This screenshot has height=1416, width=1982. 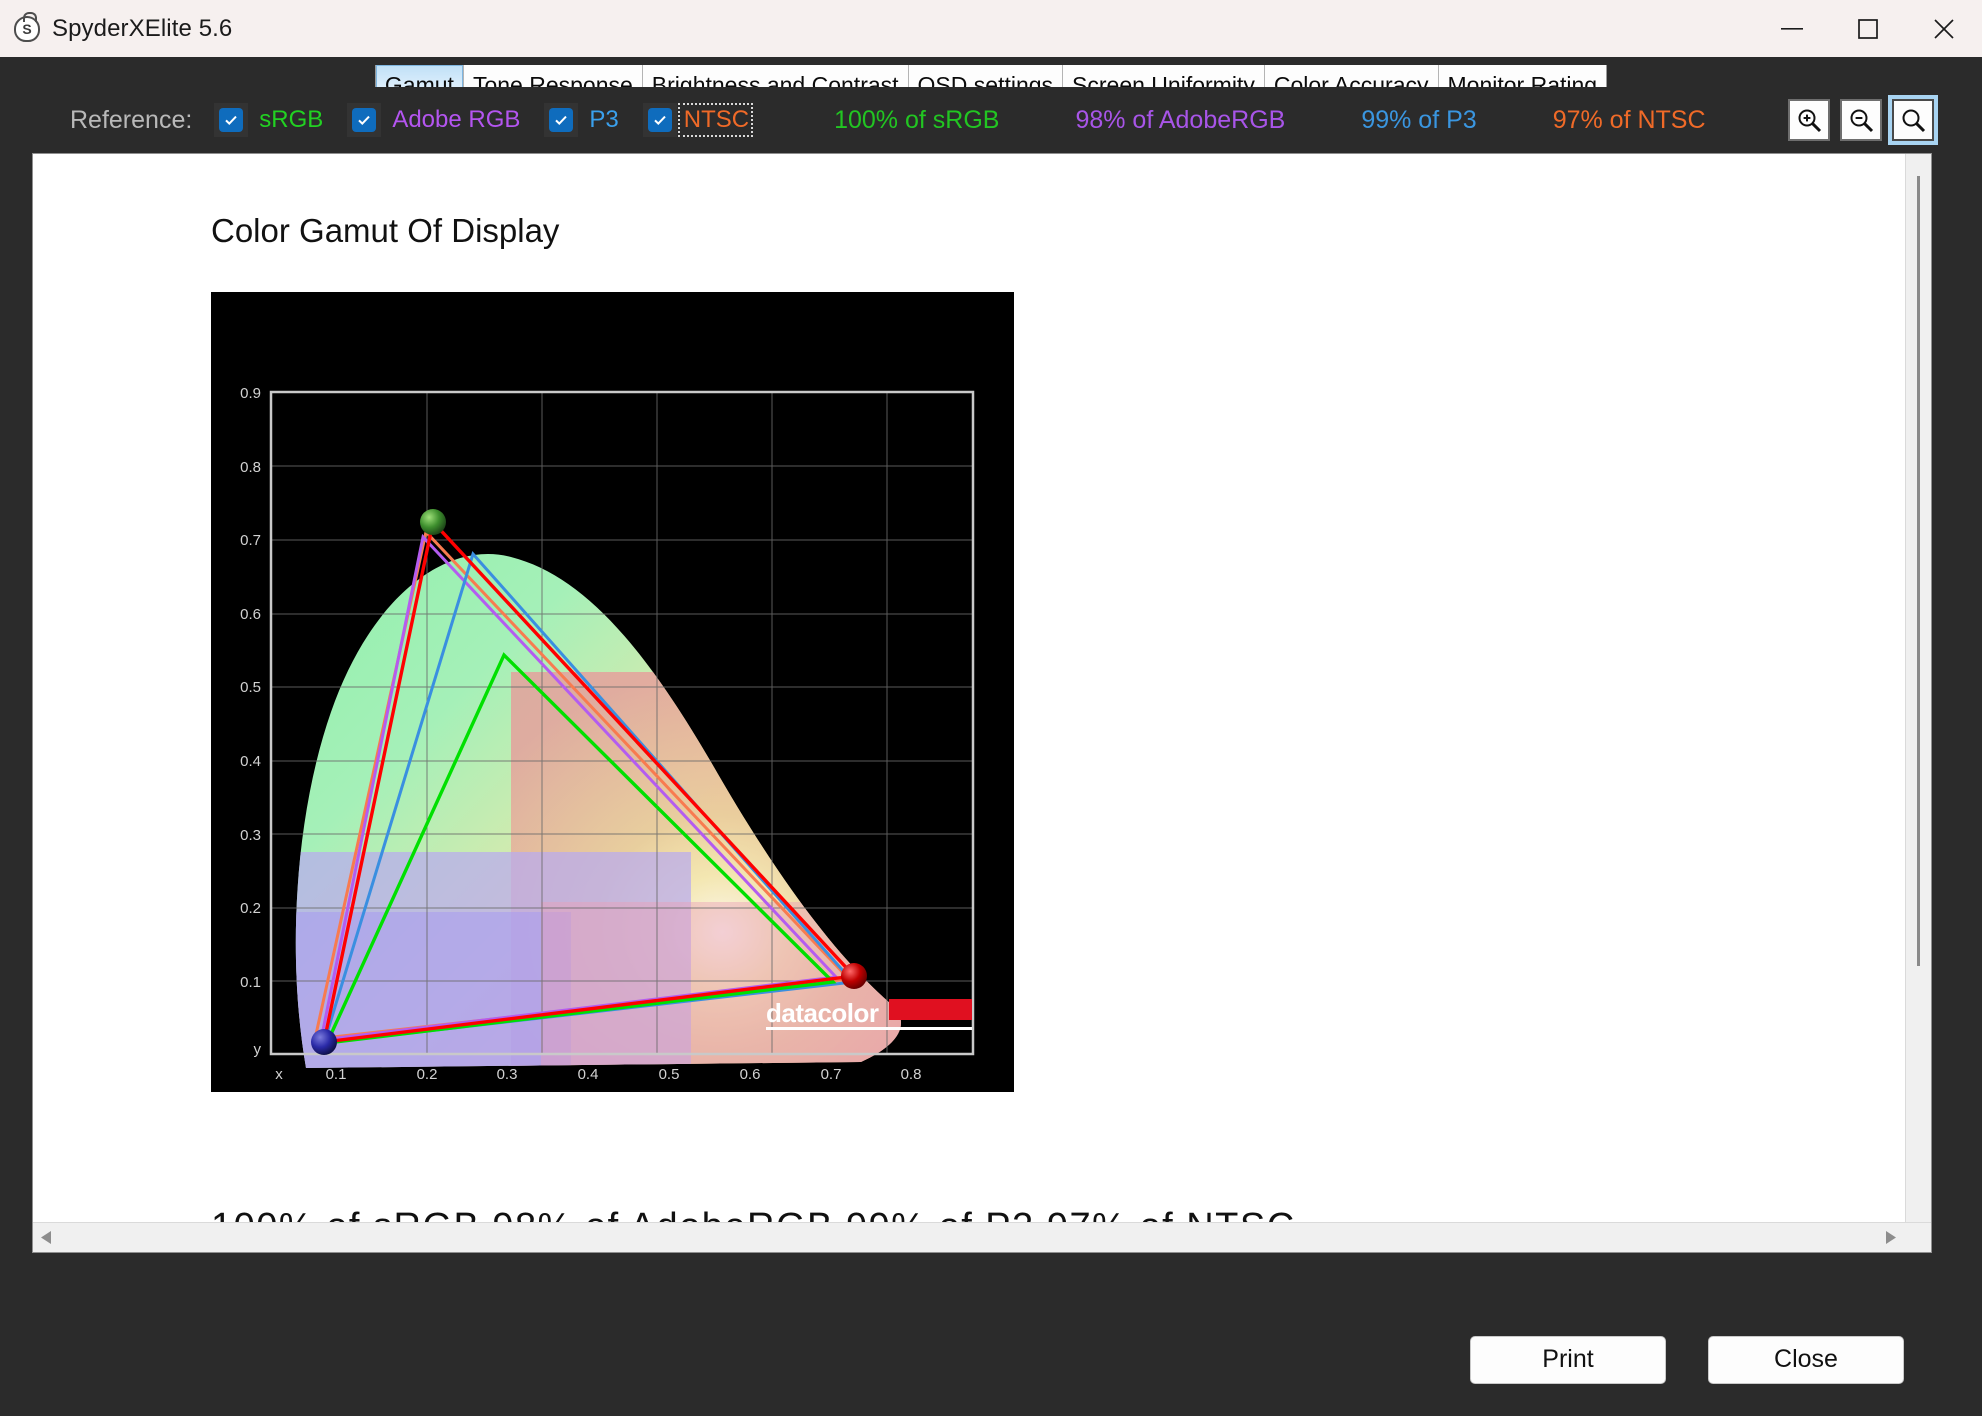 I want to click on zoom-in-button, so click(x=1809, y=120).